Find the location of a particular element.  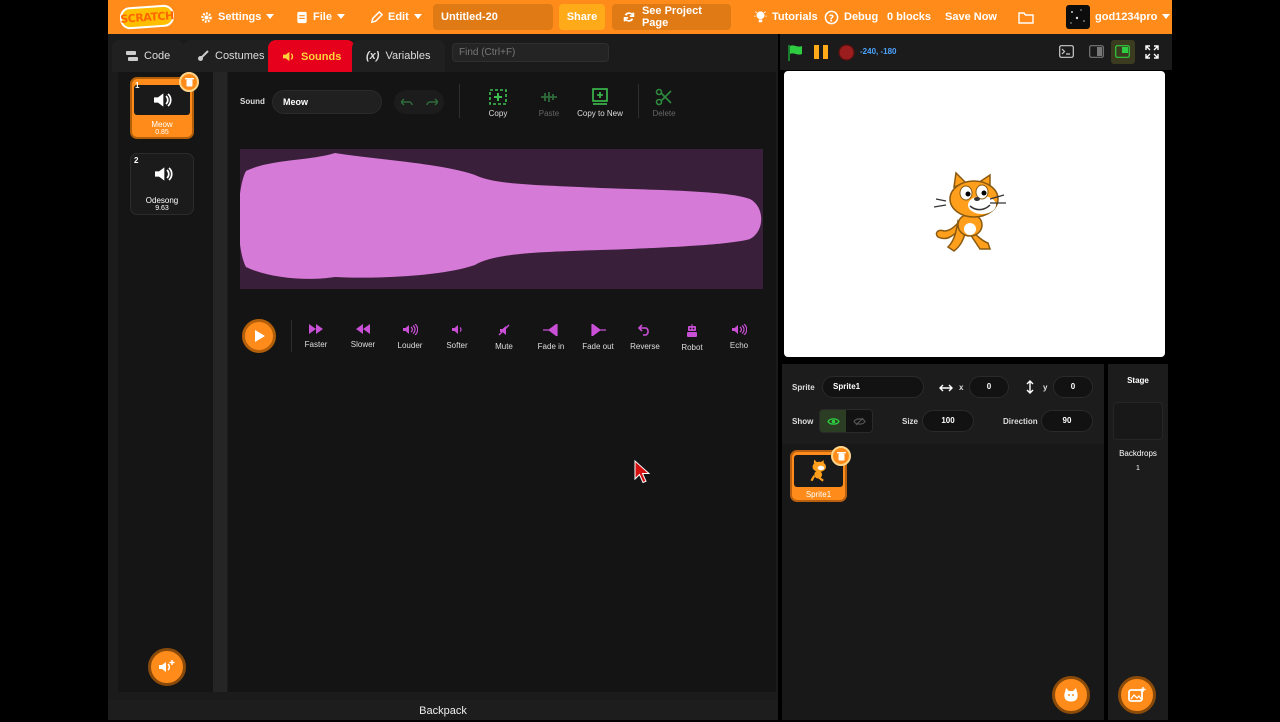

delete-sound-button is located at coordinates (189, 82).